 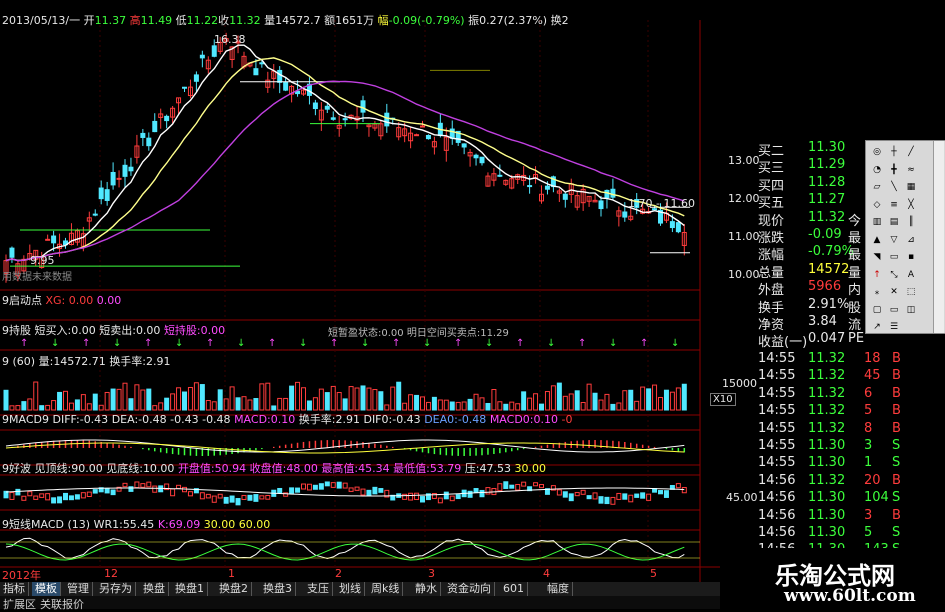 I want to click on toolbar-tool-icon: ╋, so click(x=894, y=170).